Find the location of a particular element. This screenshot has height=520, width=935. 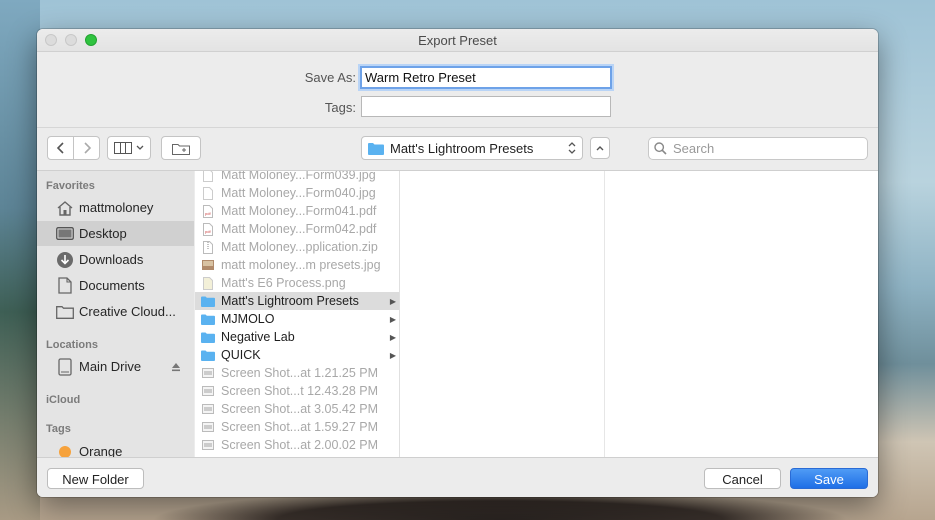

toolbar-separator is located at coordinates (457, 127).